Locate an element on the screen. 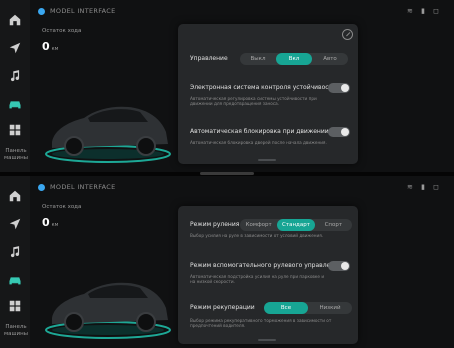 This screenshot has height=348, width=454. option-low: Низкий is located at coordinates (330, 308).